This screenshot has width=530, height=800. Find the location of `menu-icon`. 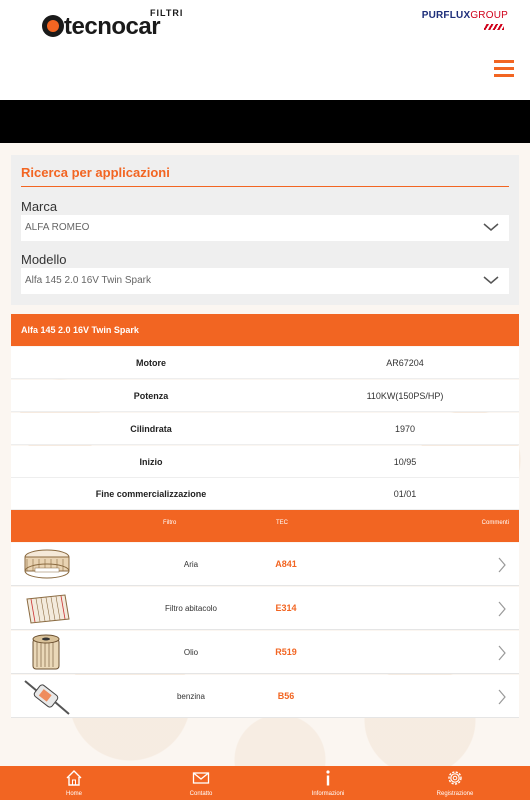

menu-icon is located at coordinates (504, 68).